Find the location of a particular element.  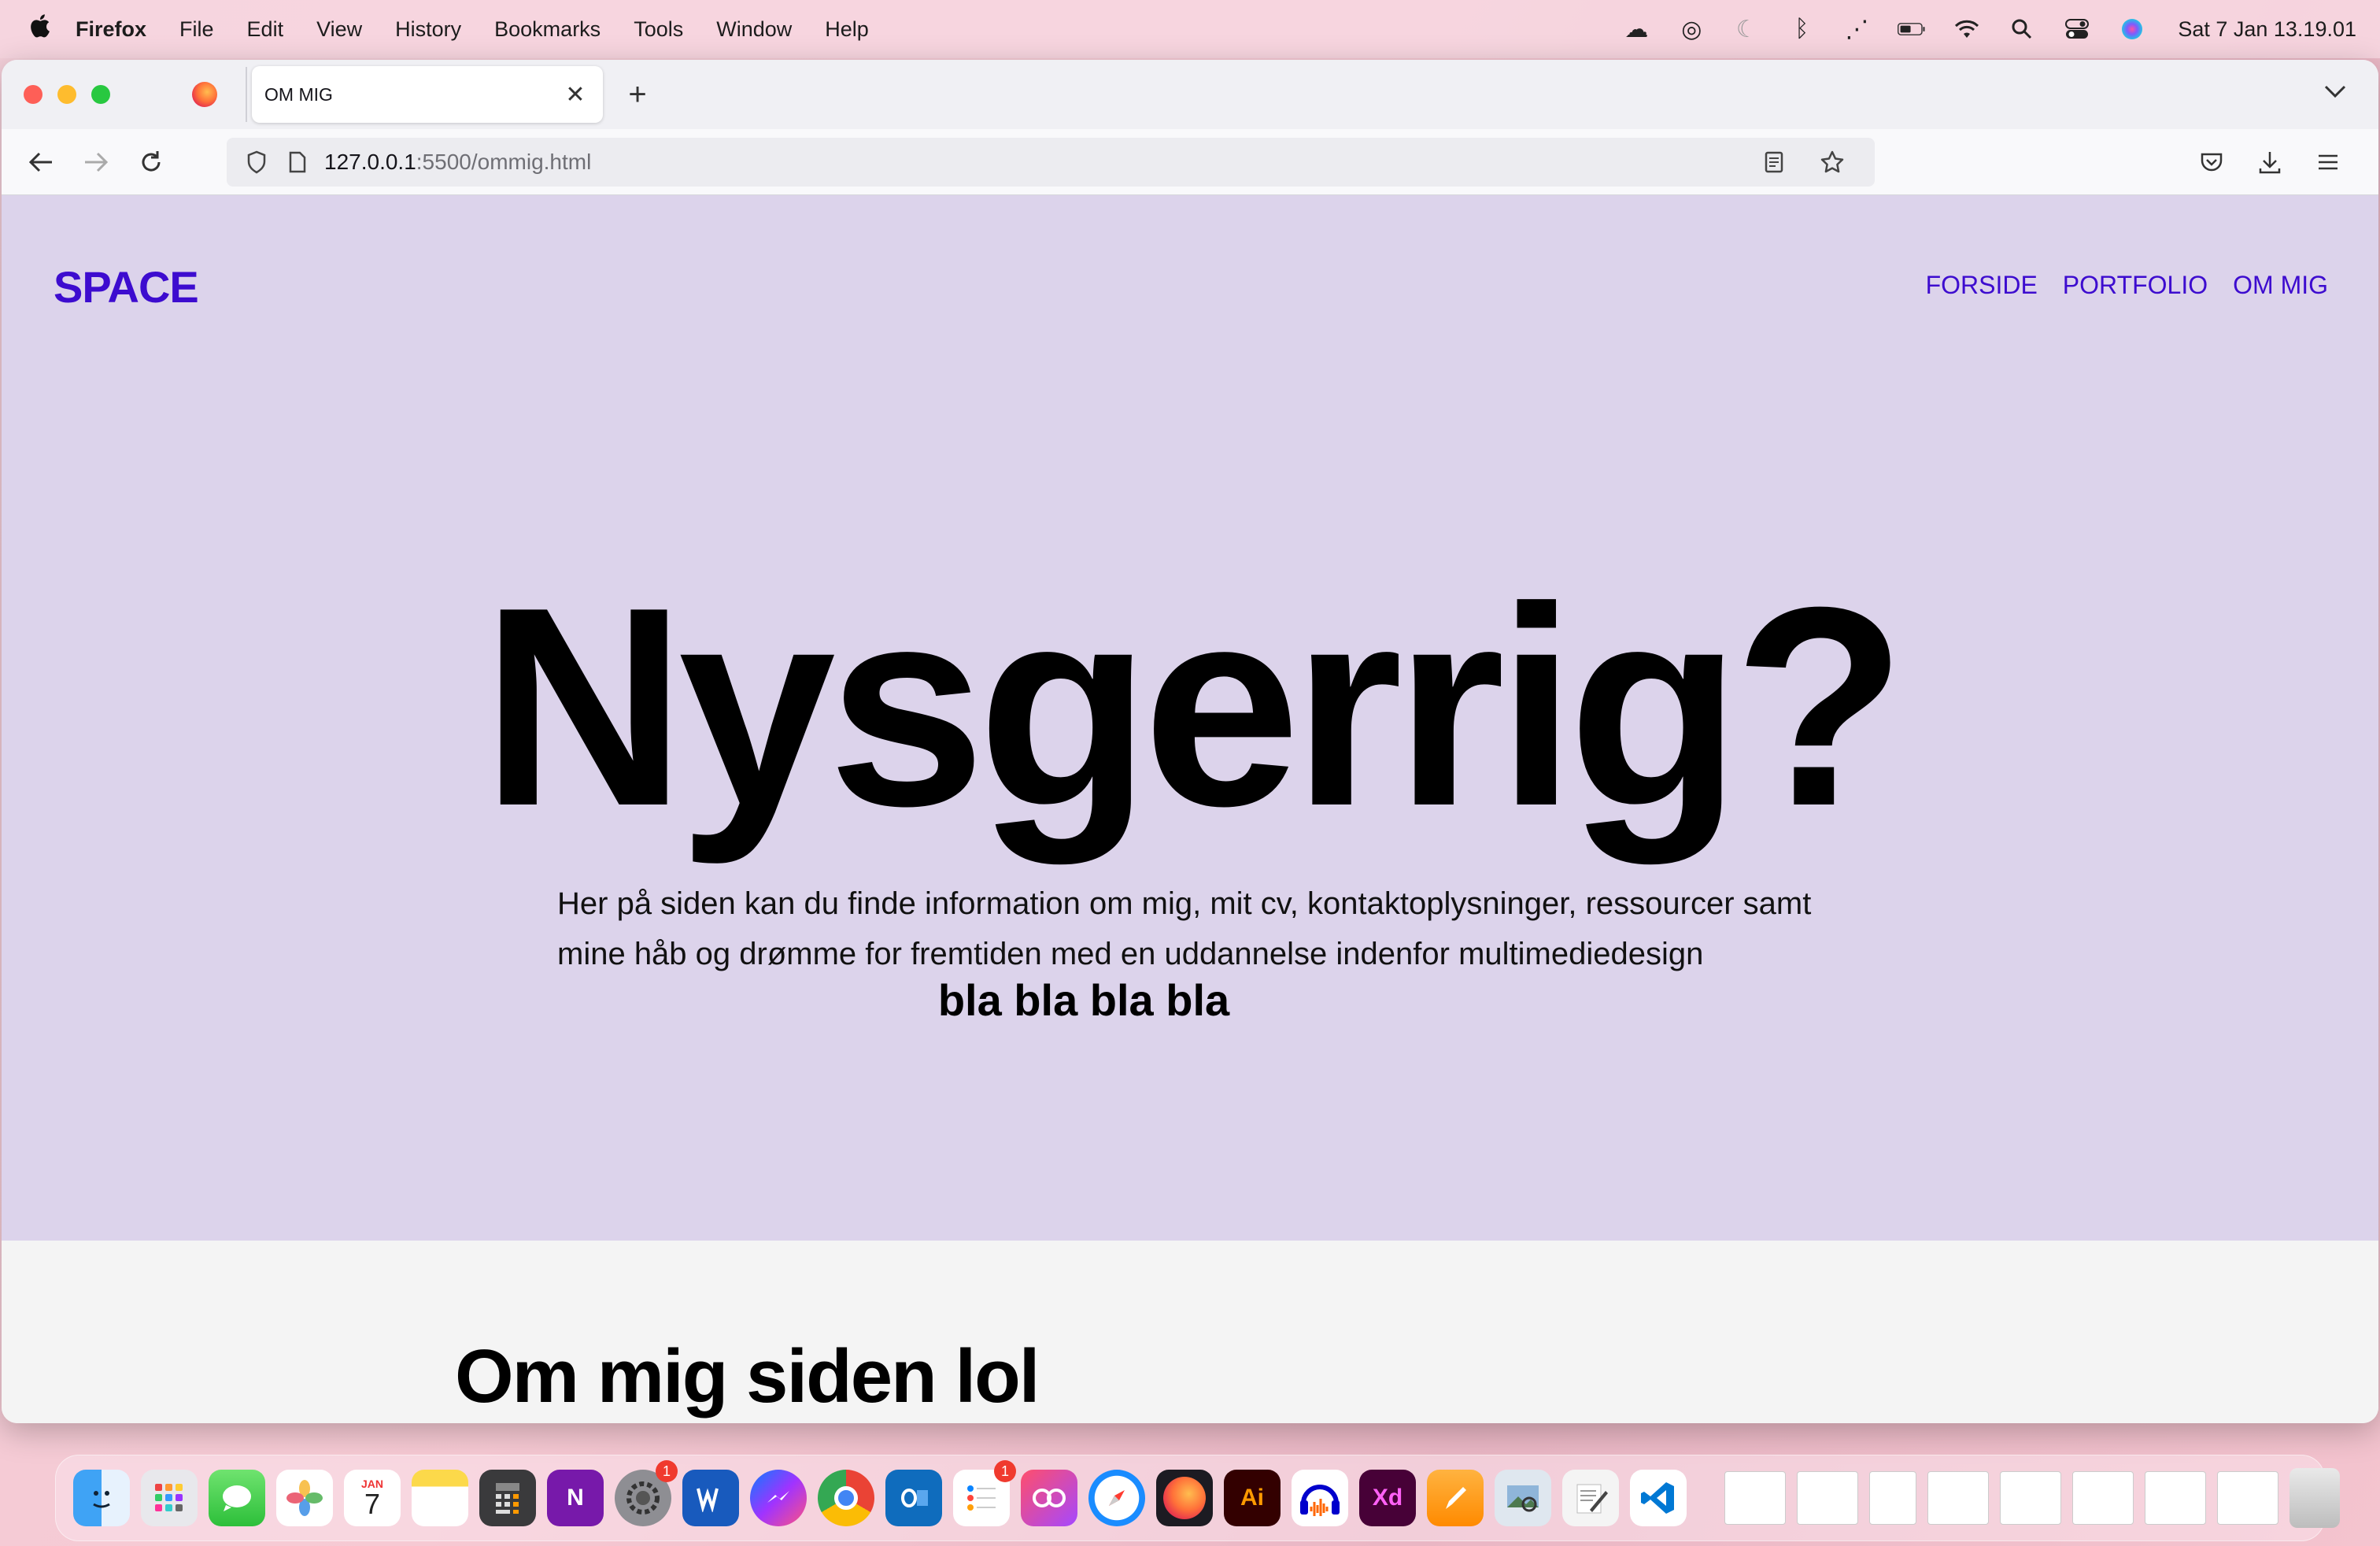

shield-icon is located at coordinates (256, 162).